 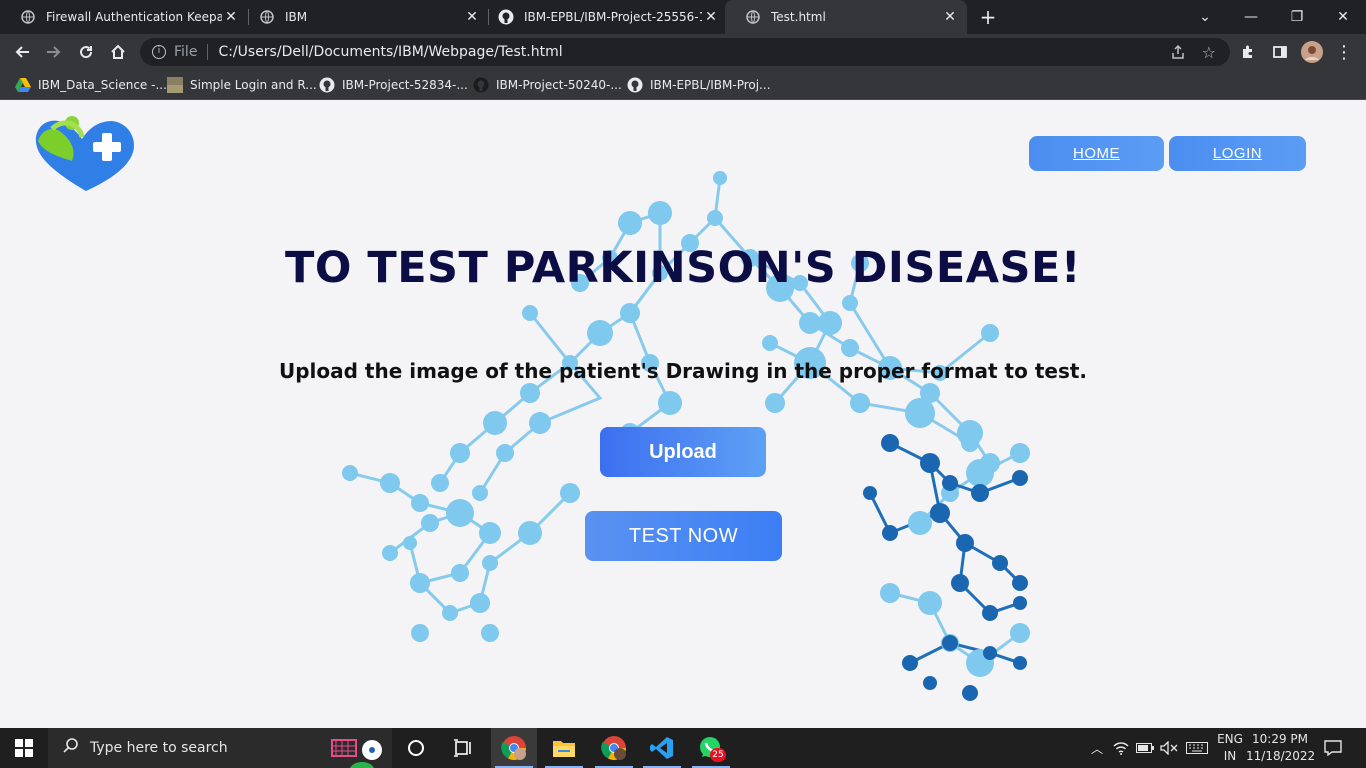 I want to click on reload-icon, so click(x=86, y=52).